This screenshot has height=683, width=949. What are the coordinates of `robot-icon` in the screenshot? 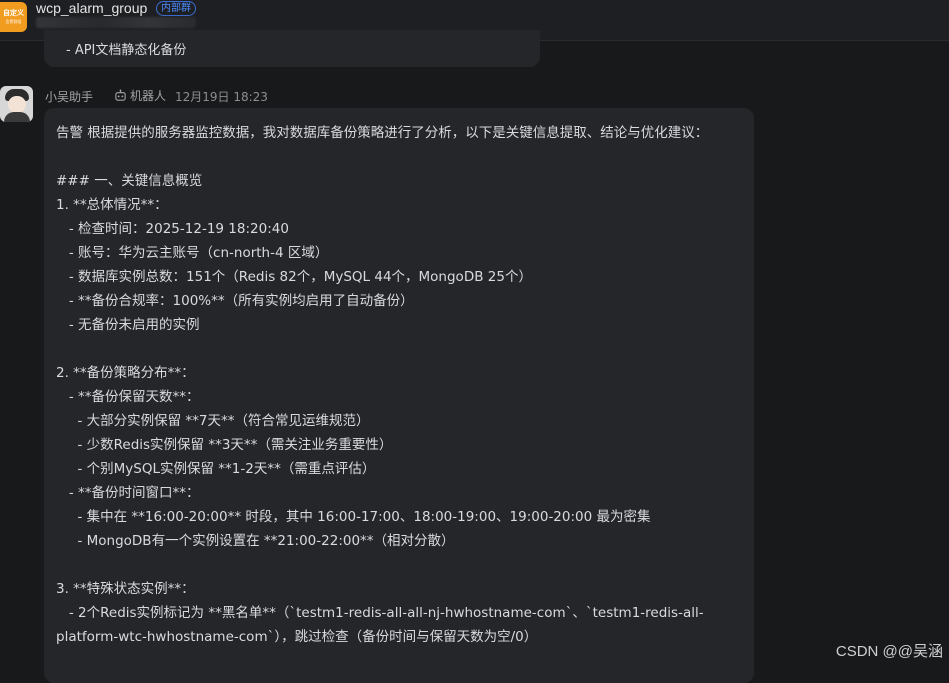 It's located at (120, 95).